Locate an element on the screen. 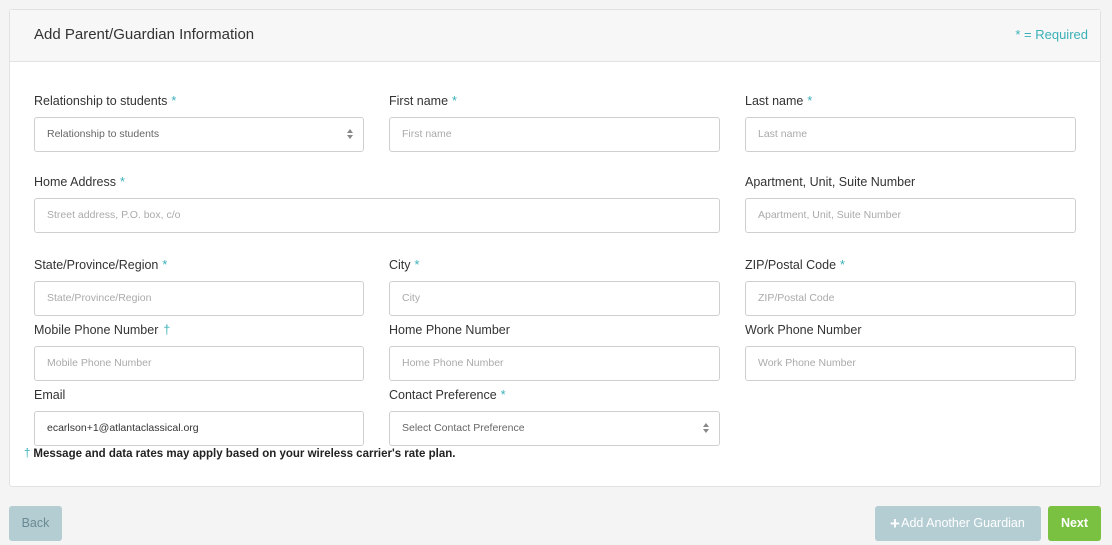 Image resolution: width=1112 pixels, height=545 pixels. work-phone-input: Work Phone Number is located at coordinates (910, 363).